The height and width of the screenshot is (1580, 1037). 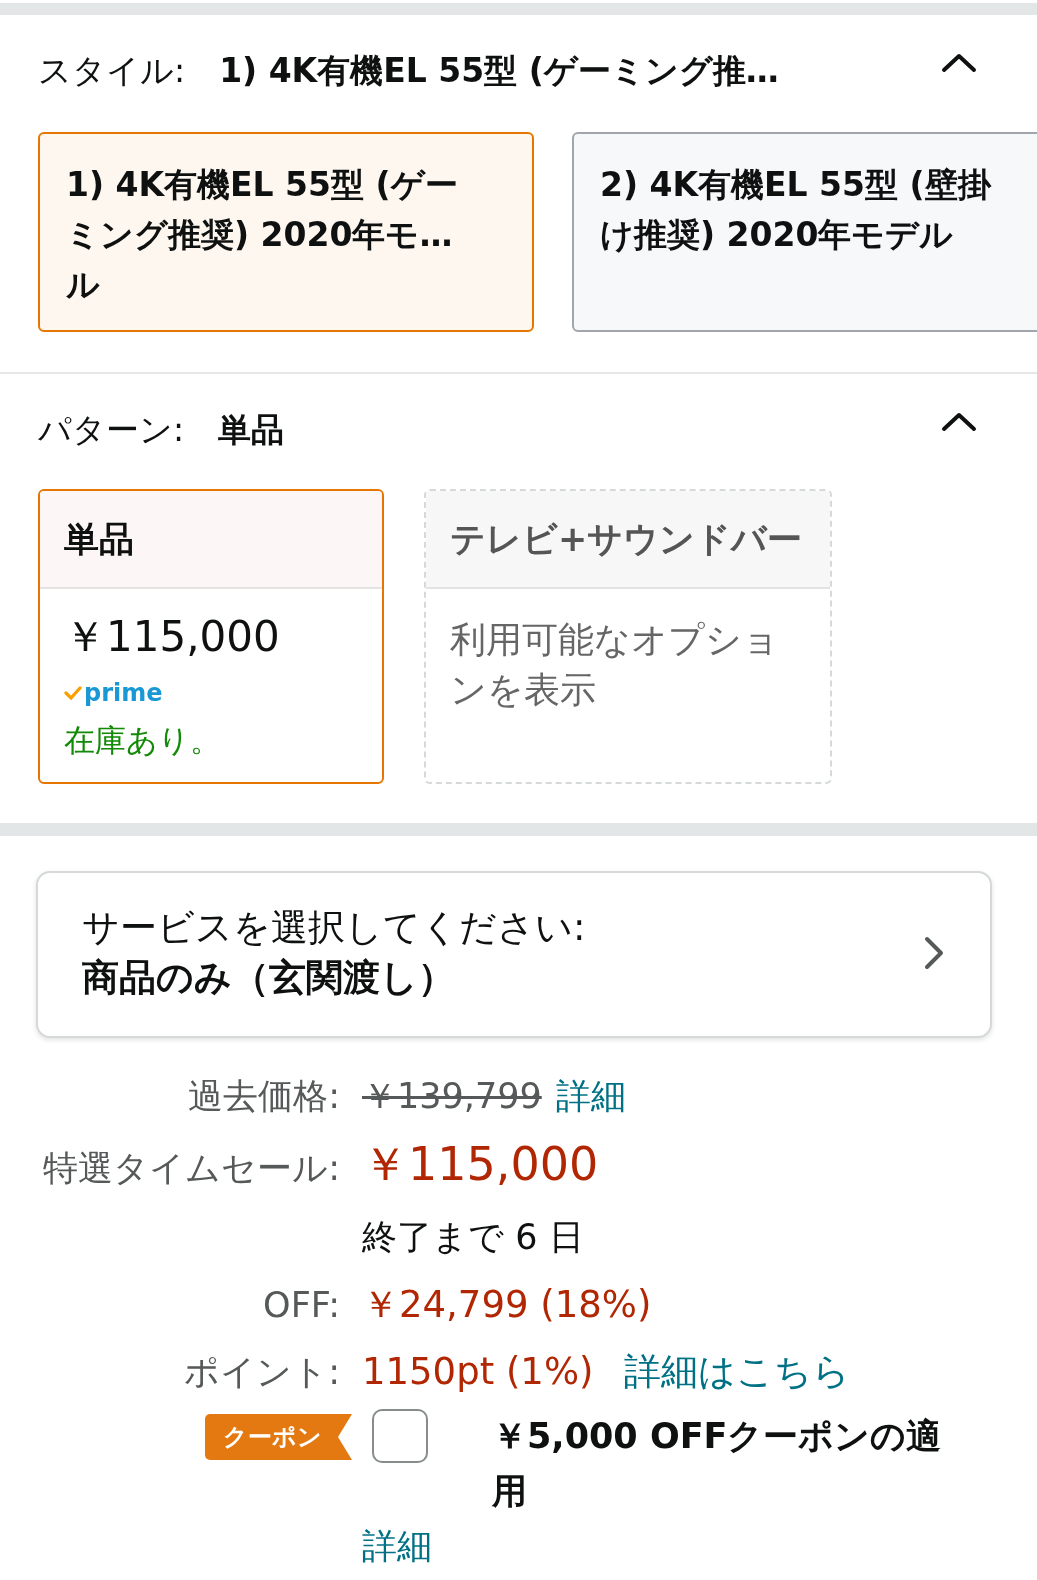 I want to click on deal-countdown: 終了まで 6 日, so click(x=473, y=1237).